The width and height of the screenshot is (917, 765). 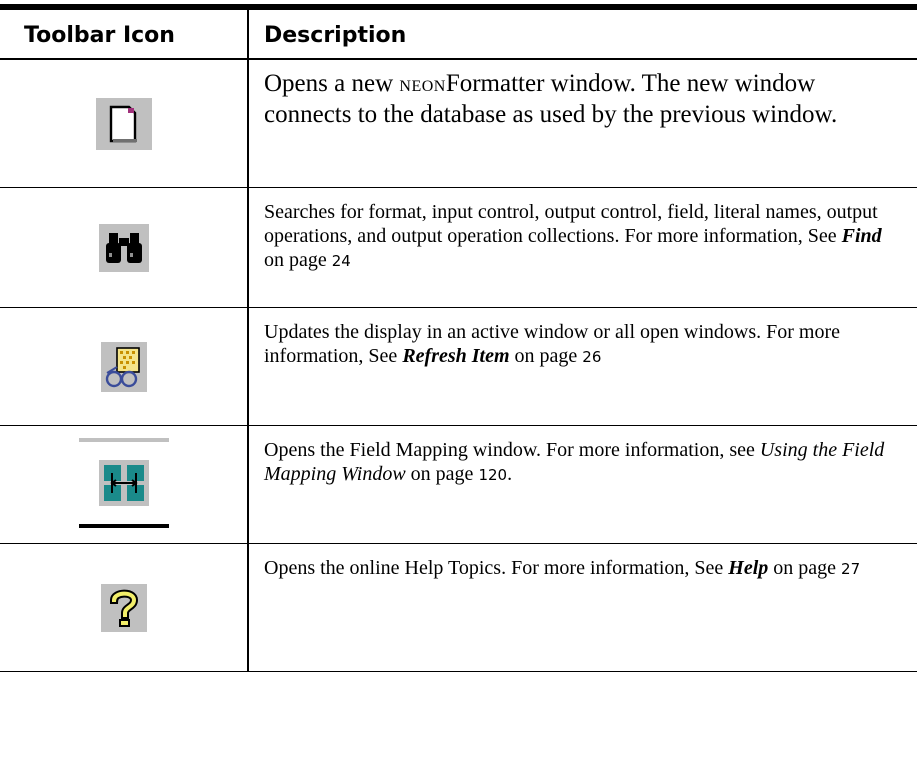 I want to click on header-description: Description, so click(x=335, y=35).